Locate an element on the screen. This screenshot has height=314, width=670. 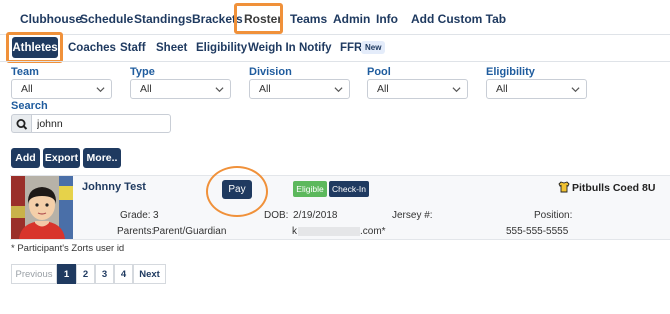
tab-add-custom-tab: Add Custom Tab is located at coordinates (458, 19).